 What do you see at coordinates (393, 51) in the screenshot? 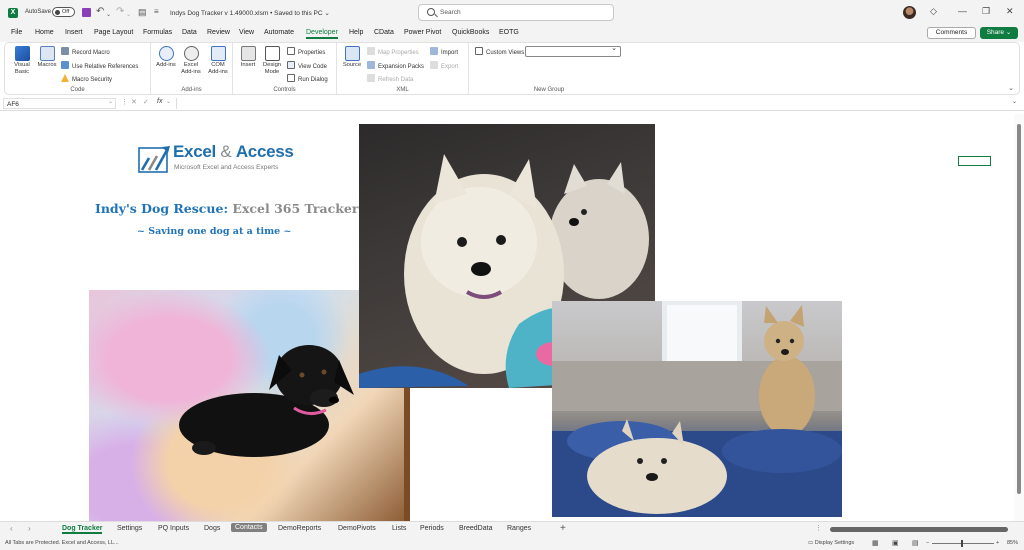
I see `map-properties-button: Map Properties` at bounding box center [393, 51].